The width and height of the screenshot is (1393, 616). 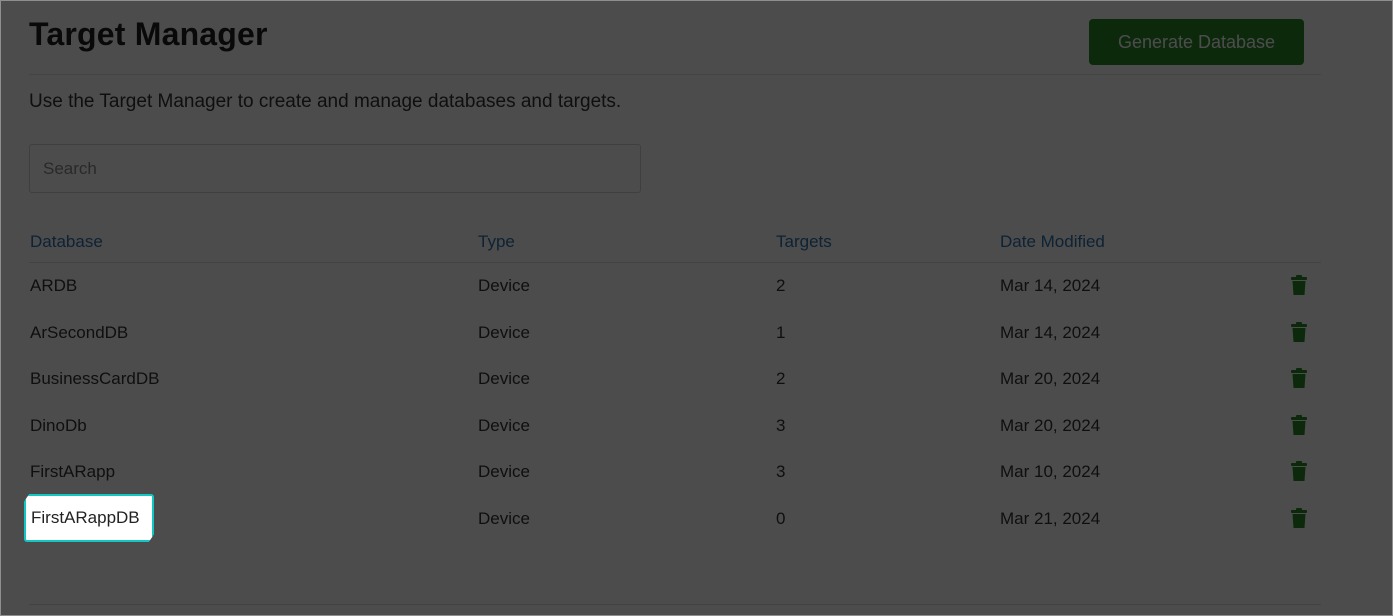 I want to click on target-count: 0, so click(x=781, y=518).